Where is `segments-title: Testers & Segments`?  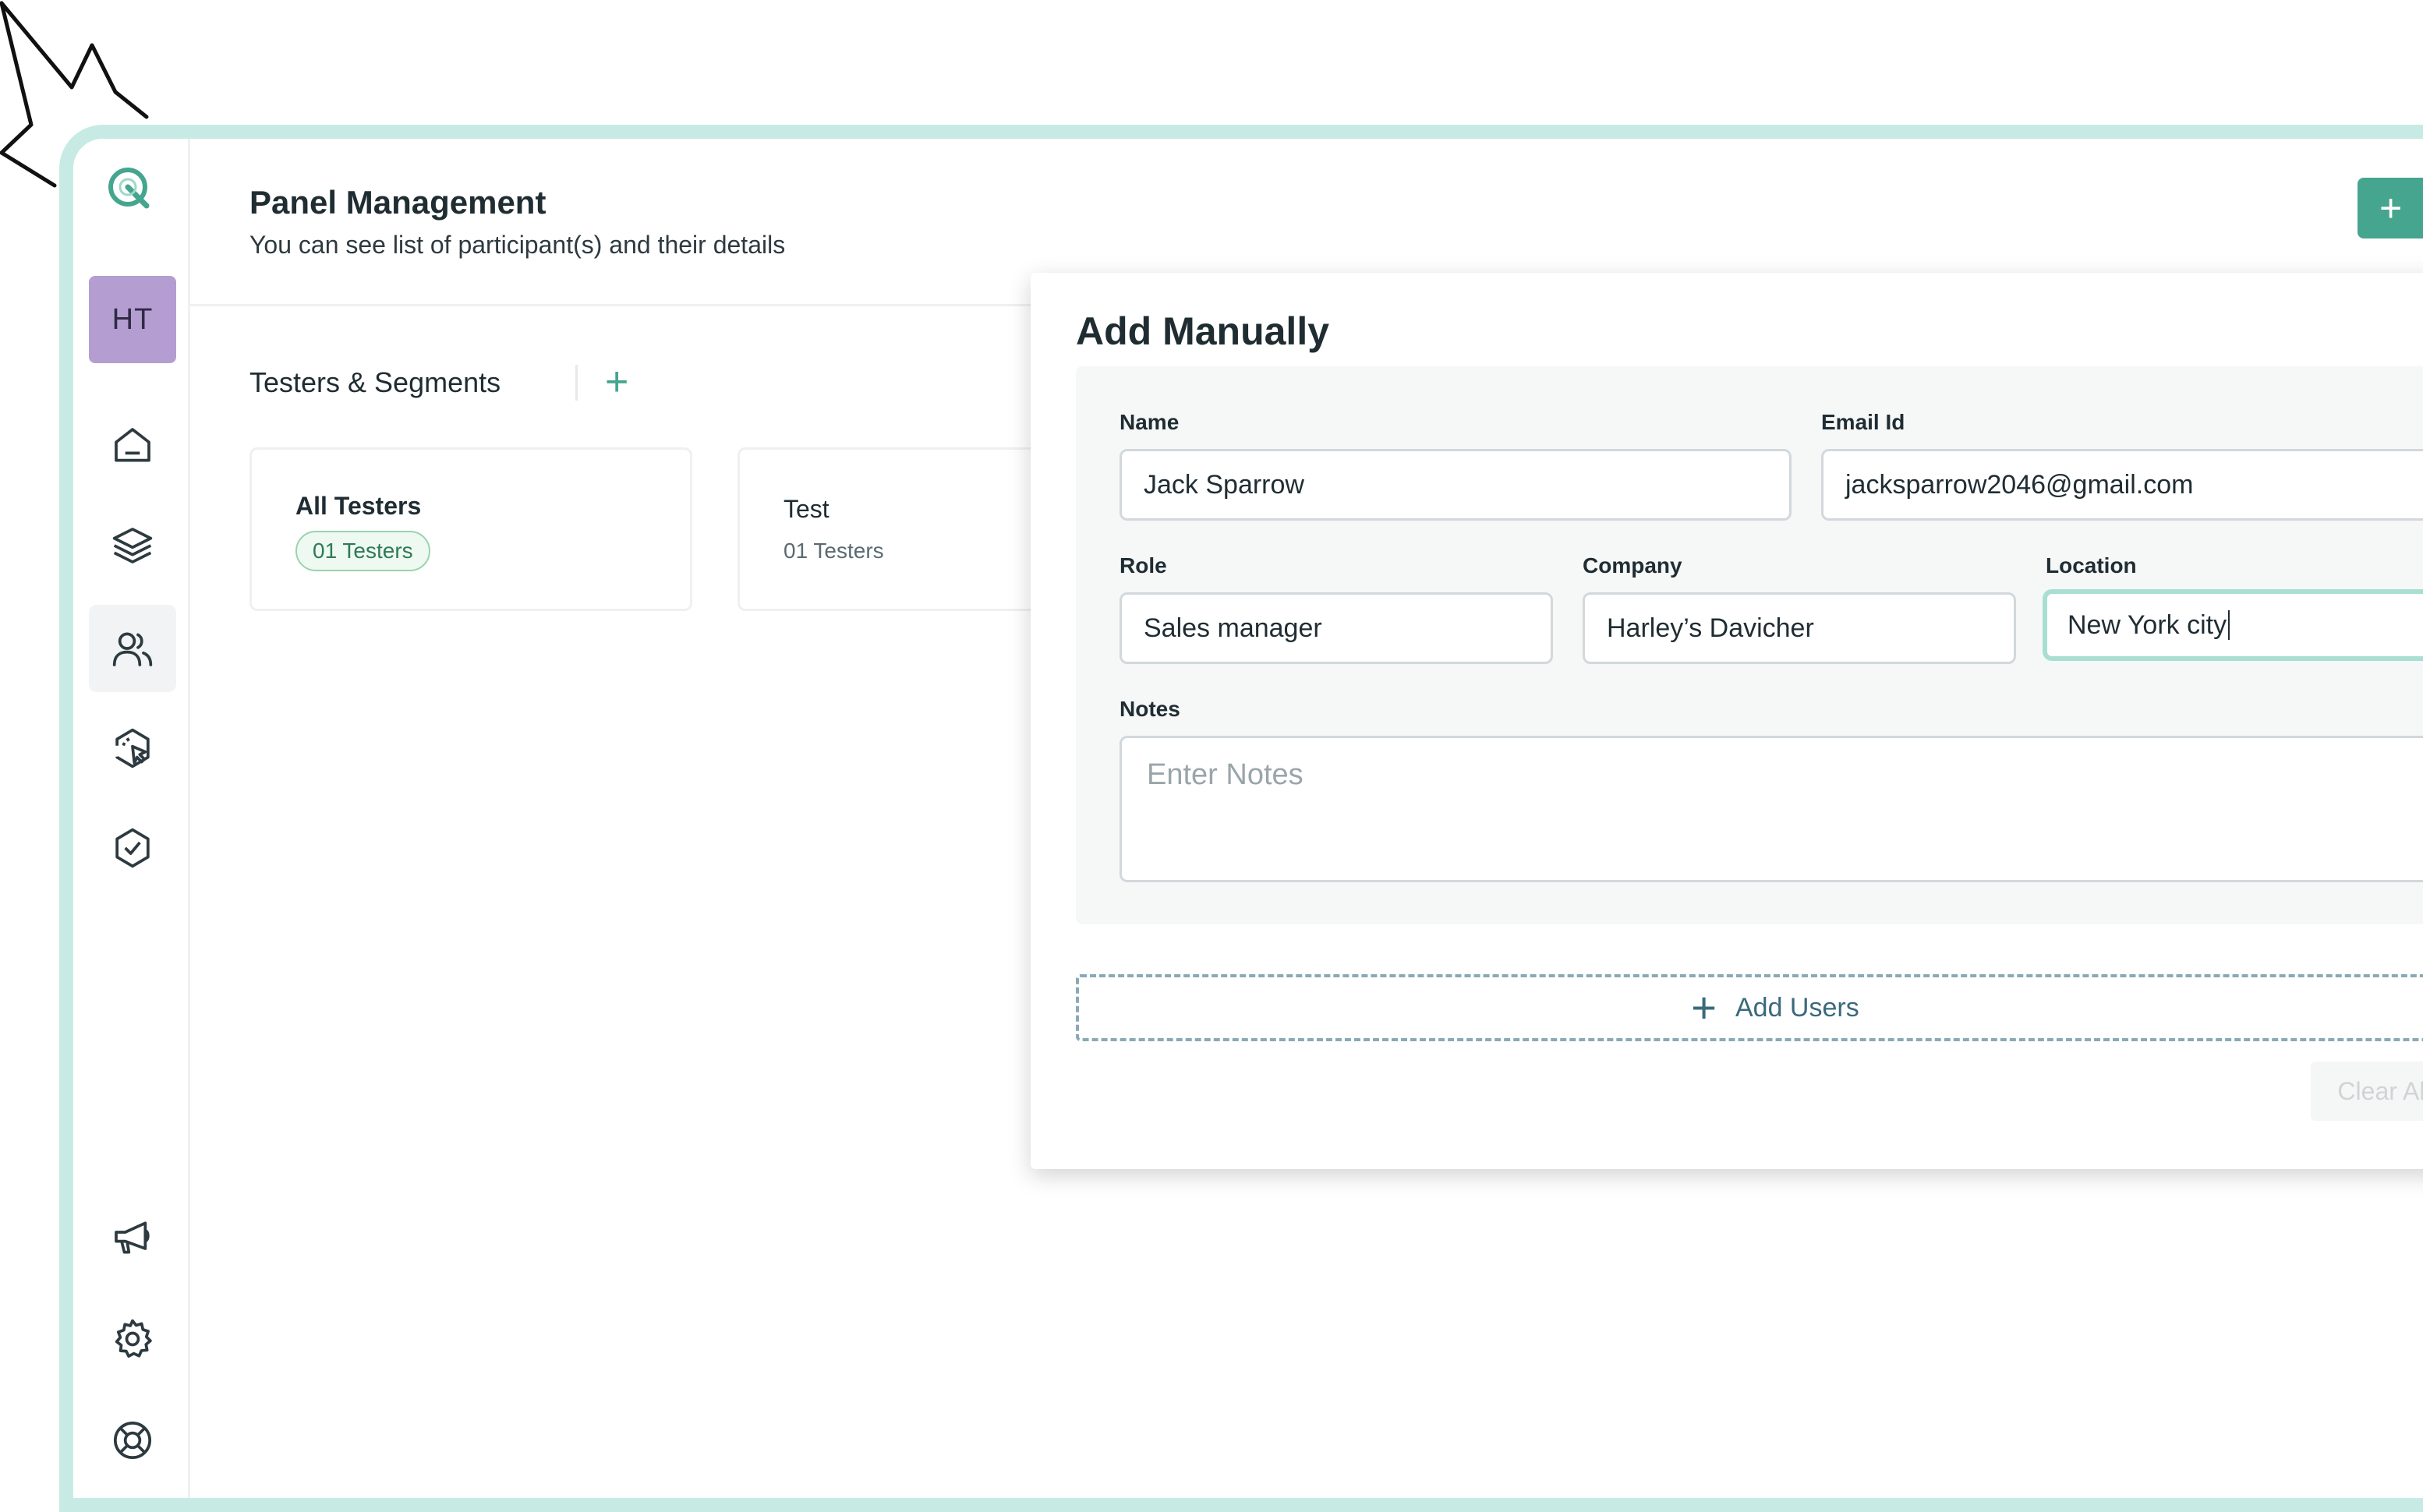 segments-title: Testers & Segments is located at coordinates (375, 382).